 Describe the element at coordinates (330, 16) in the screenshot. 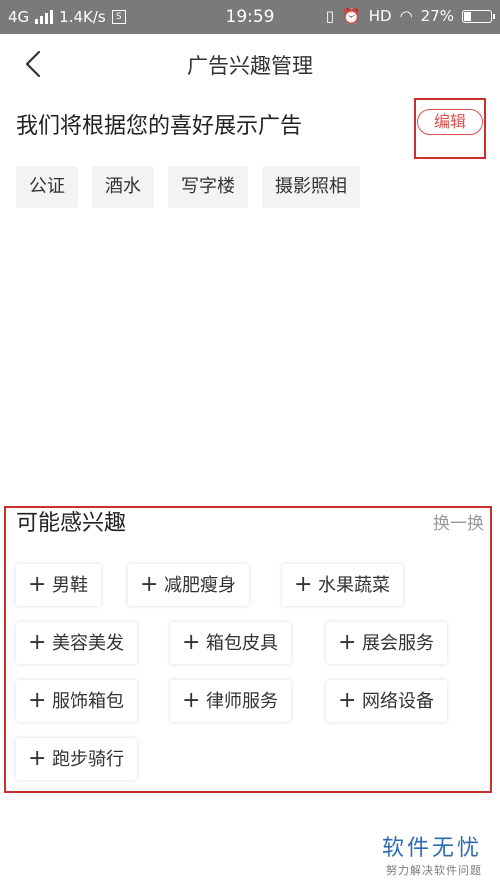

I see `vibrate-icon: ▯` at that location.